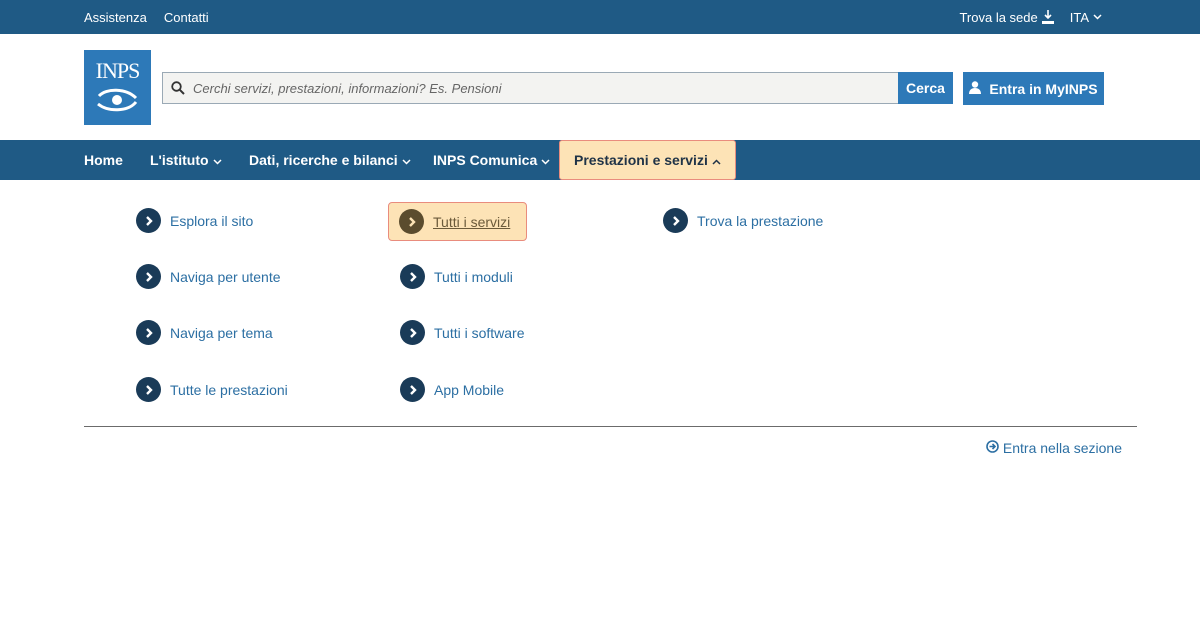 The height and width of the screenshot is (628, 1200). I want to click on nav-istituto: L'istituto, so click(186, 160).